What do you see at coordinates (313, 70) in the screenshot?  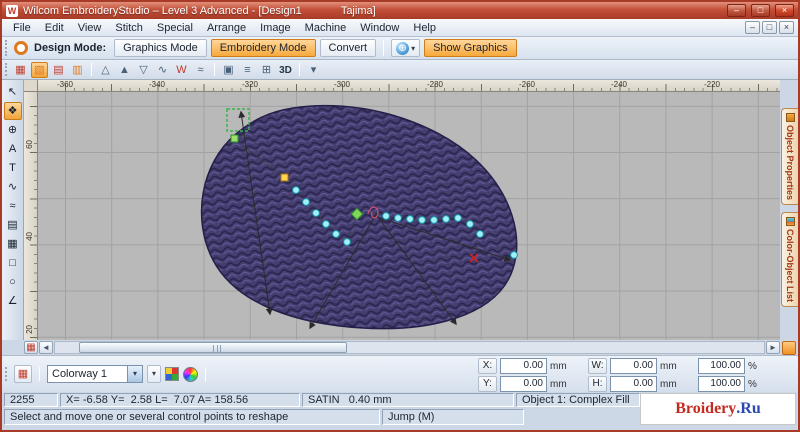 I see `dropdown-icon: ▾` at bounding box center [313, 70].